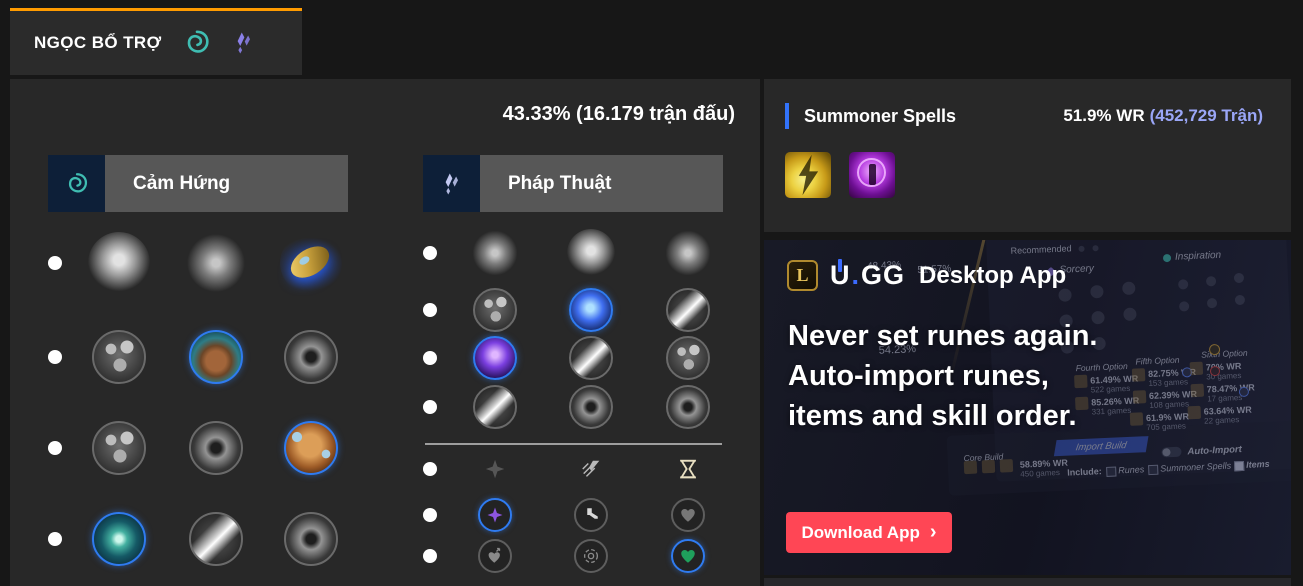 The width and height of the screenshot is (1303, 586). I want to click on ad-bg-text: Items, so click(1257, 464).